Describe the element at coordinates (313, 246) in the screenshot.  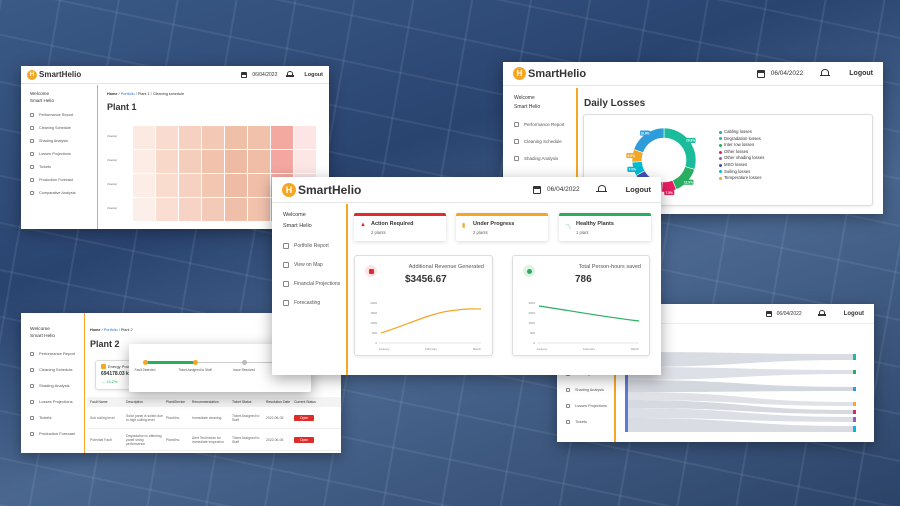
I see `sidebar-item-portfolio-report: Portfolio Report` at that location.